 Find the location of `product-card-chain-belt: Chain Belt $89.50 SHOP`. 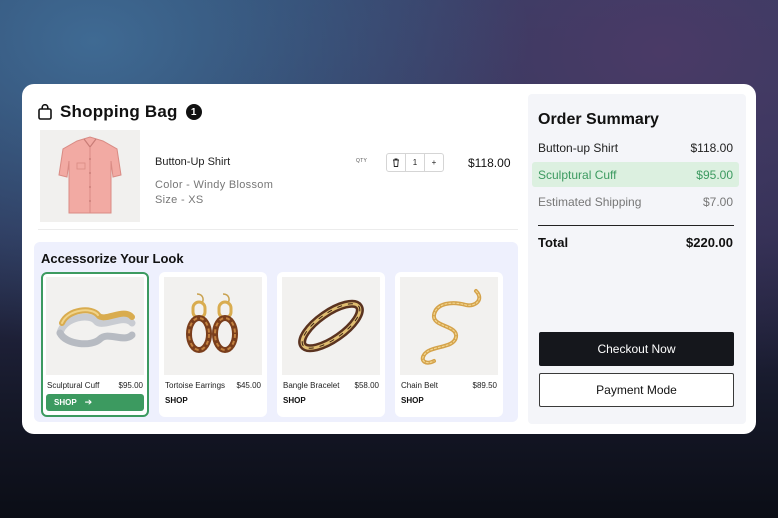

product-card-chain-belt: Chain Belt $89.50 SHOP is located at coordinates (449, 344).